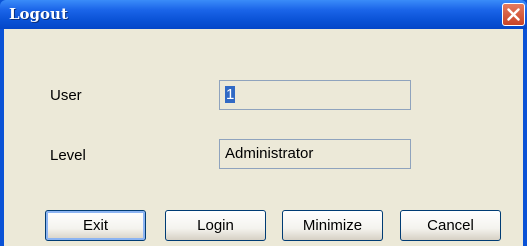 This screenshot has height=246, width=527. I want to click on user-label: User, so click(66, 95).